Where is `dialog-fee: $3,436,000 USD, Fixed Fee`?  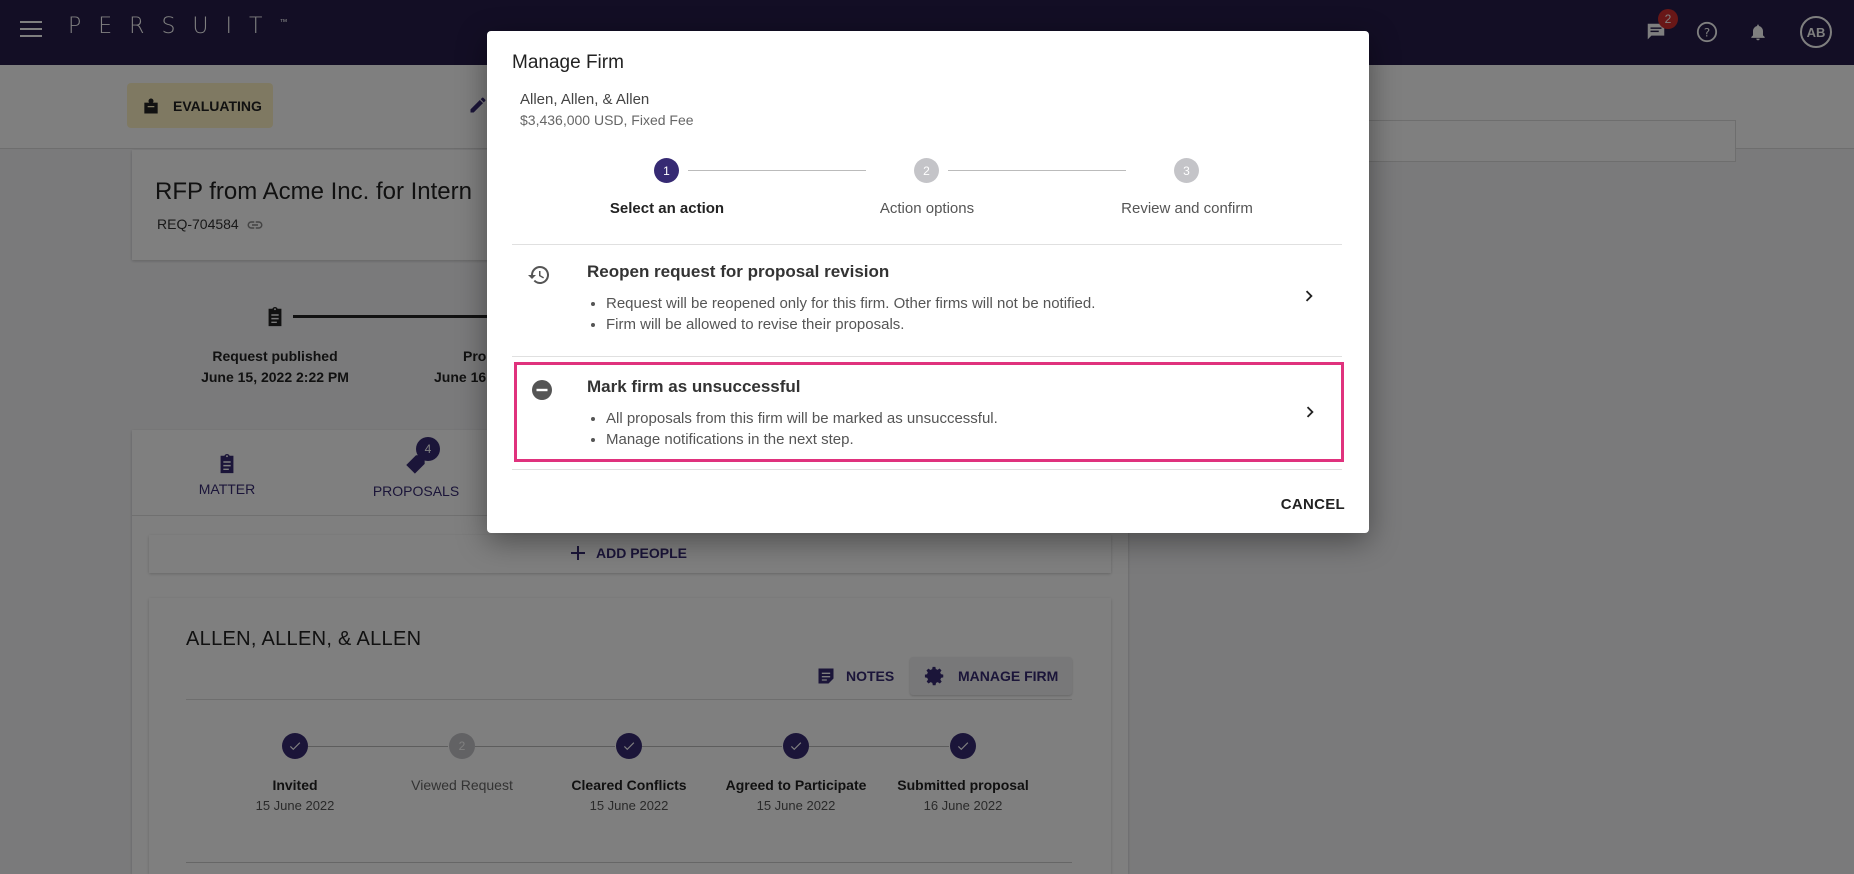
dialog-fee: $3,436,000 USD, Fixed Fee is located at coordinates (607, 120).